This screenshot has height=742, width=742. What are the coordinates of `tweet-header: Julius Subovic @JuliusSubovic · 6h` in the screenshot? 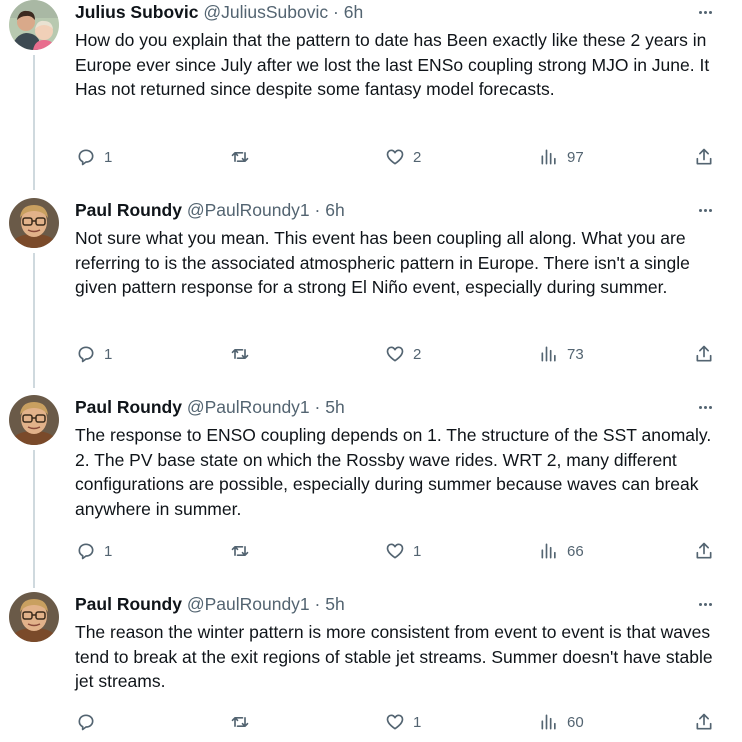 It's located at (219, 12).